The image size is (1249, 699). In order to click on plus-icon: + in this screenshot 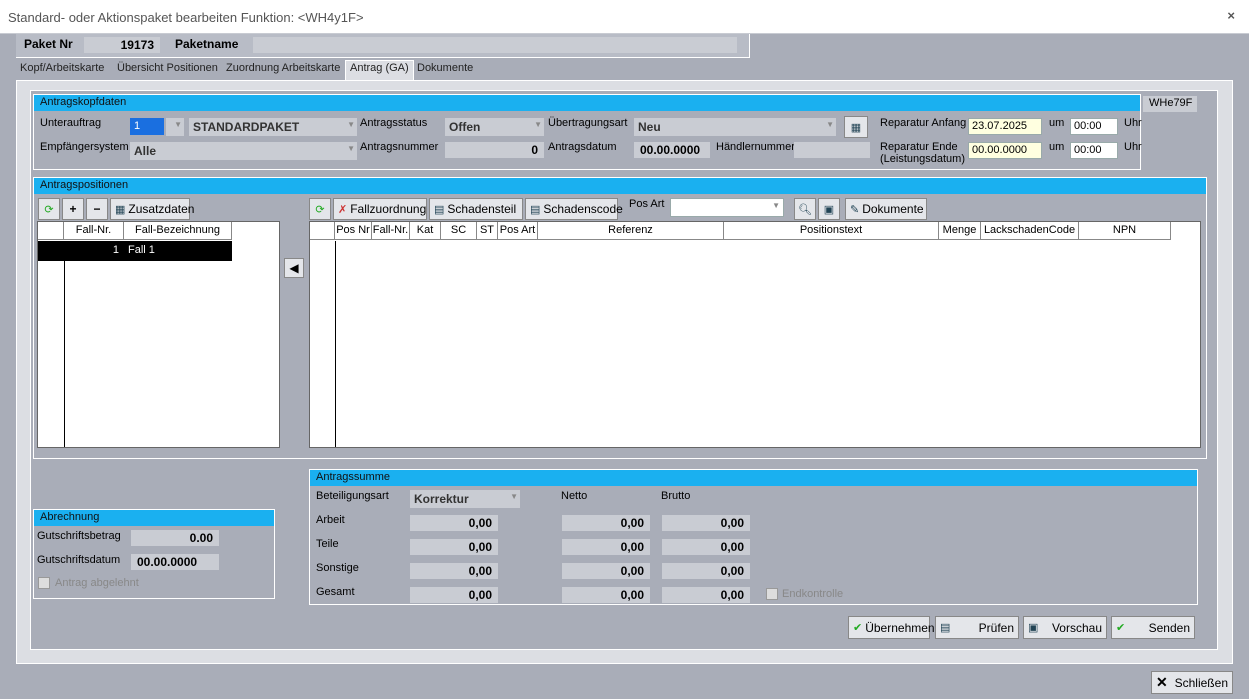, I will do `click(73, 209)`.